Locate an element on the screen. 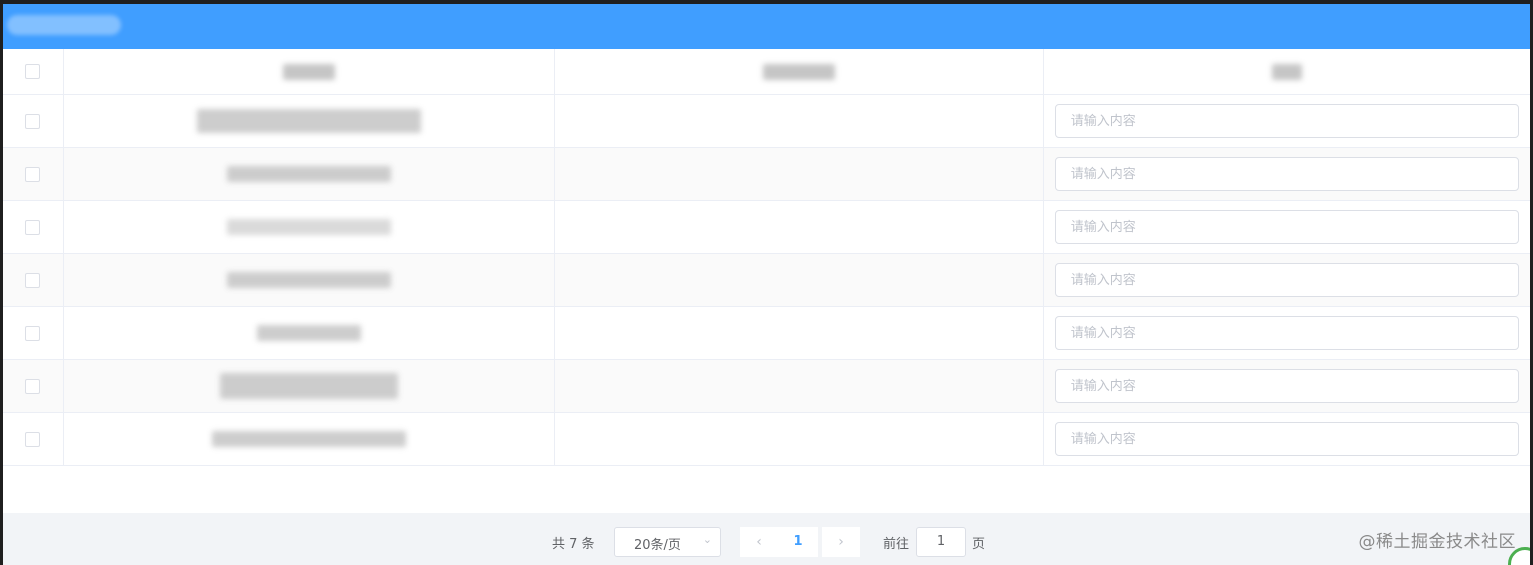 This screenshot has width=1533, height=565. chevron-down-icon: ⌄ is located at coordinates (707, 539).